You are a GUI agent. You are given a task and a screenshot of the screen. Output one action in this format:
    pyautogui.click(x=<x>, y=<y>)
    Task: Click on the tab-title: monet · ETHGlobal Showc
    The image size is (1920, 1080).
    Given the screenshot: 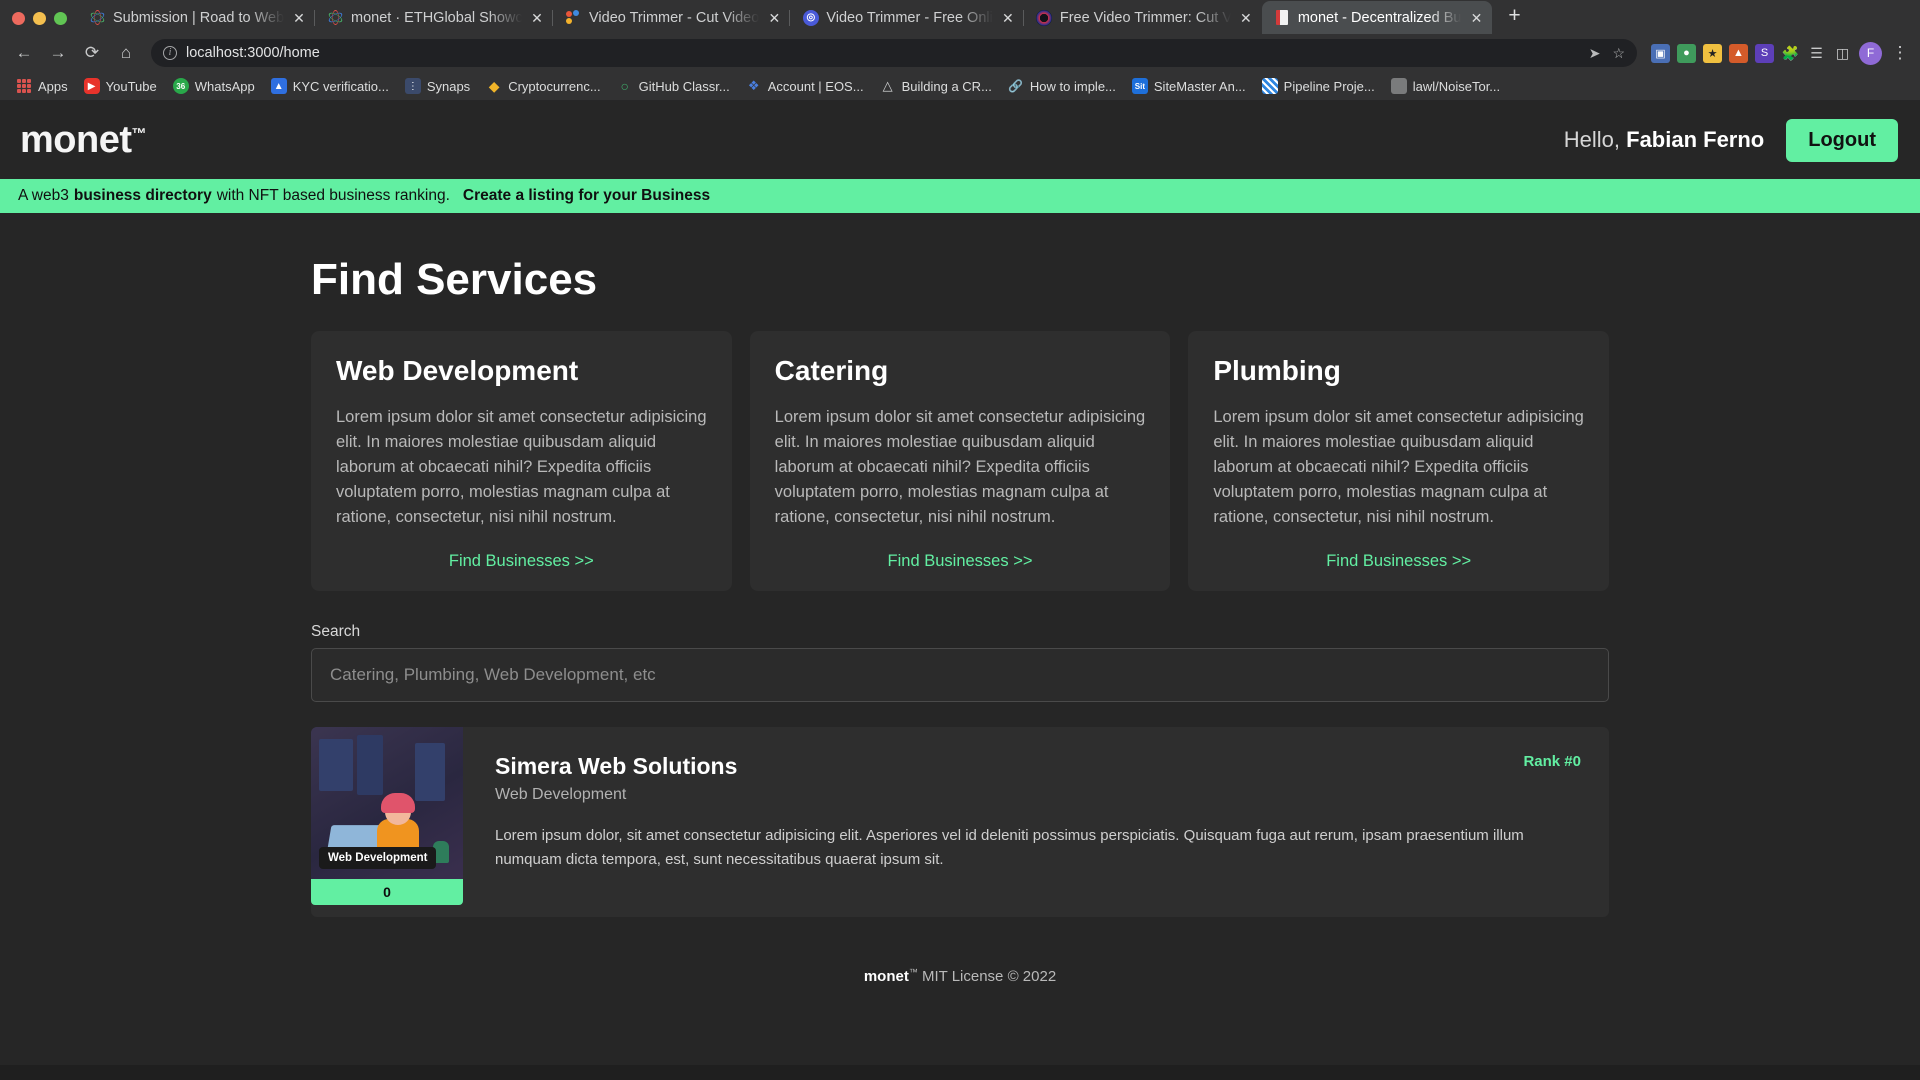 What is the action you would take?
    pyautogui.click(x=436, y=17)
    